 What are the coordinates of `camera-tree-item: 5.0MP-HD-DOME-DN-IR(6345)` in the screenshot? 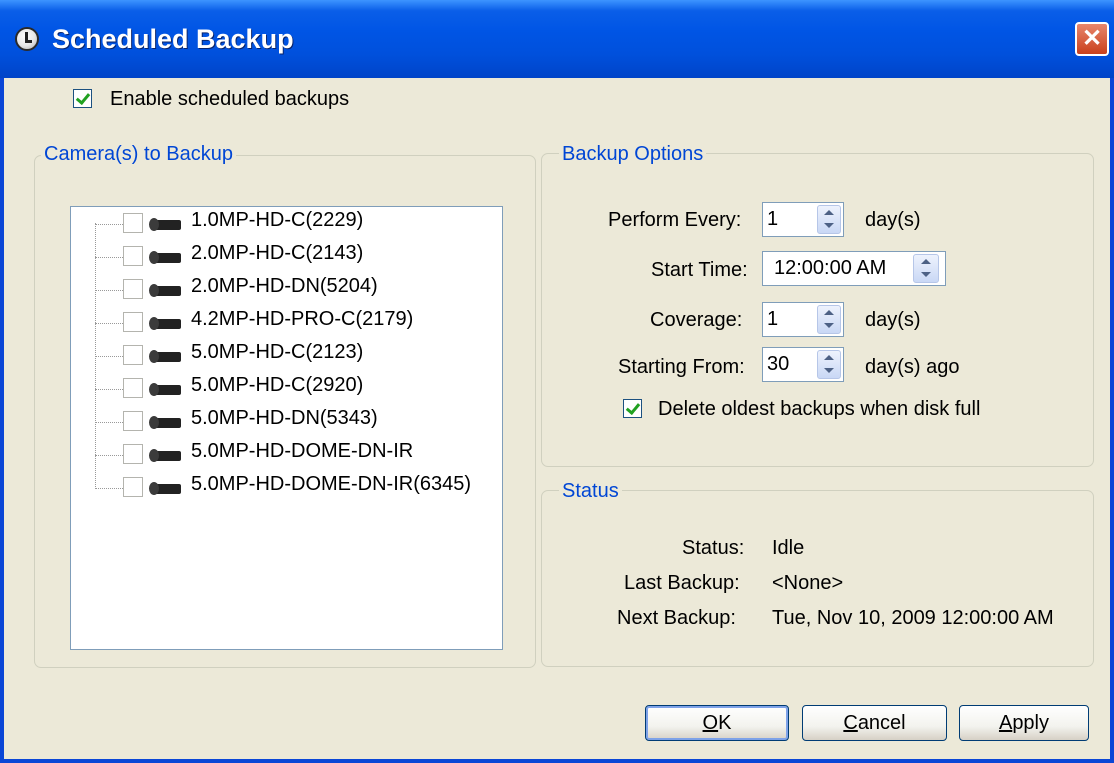 It's located at (286, 488).